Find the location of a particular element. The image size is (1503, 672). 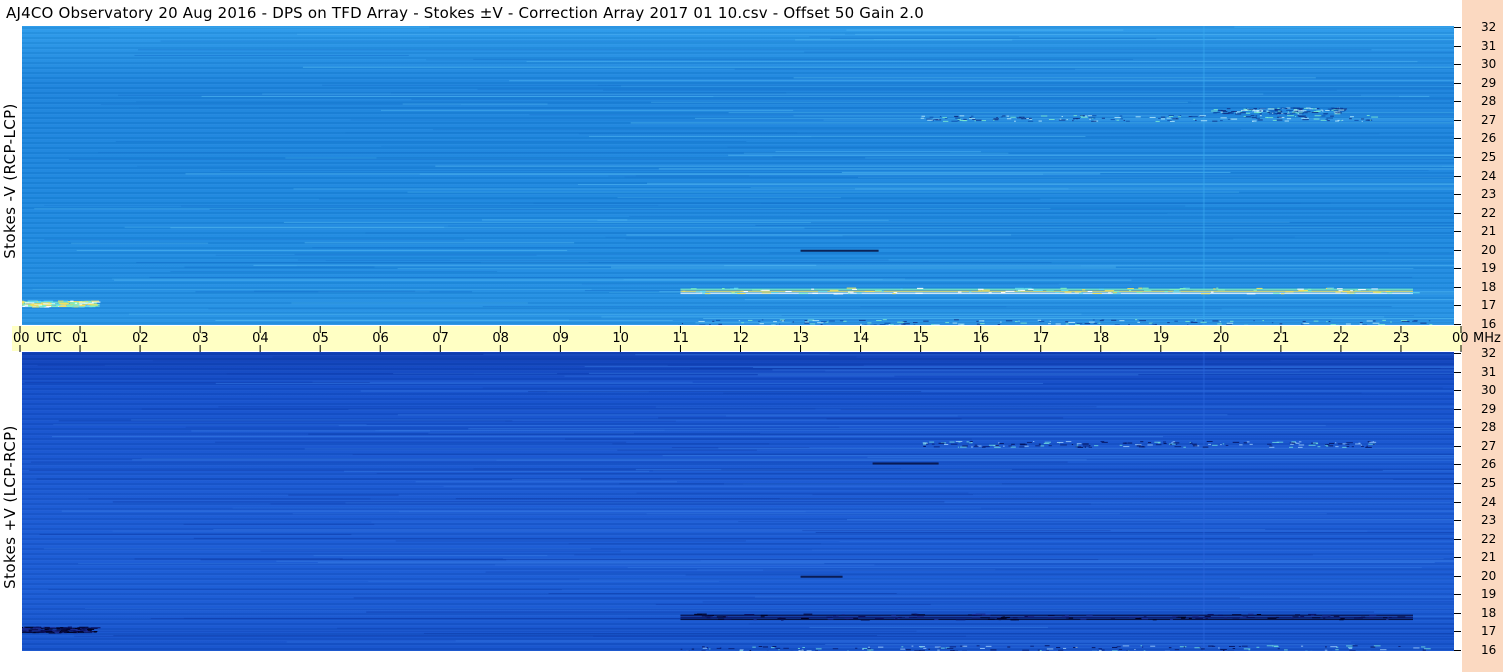

utc-tick-label: 19 is located at coordinates (1161, 338).